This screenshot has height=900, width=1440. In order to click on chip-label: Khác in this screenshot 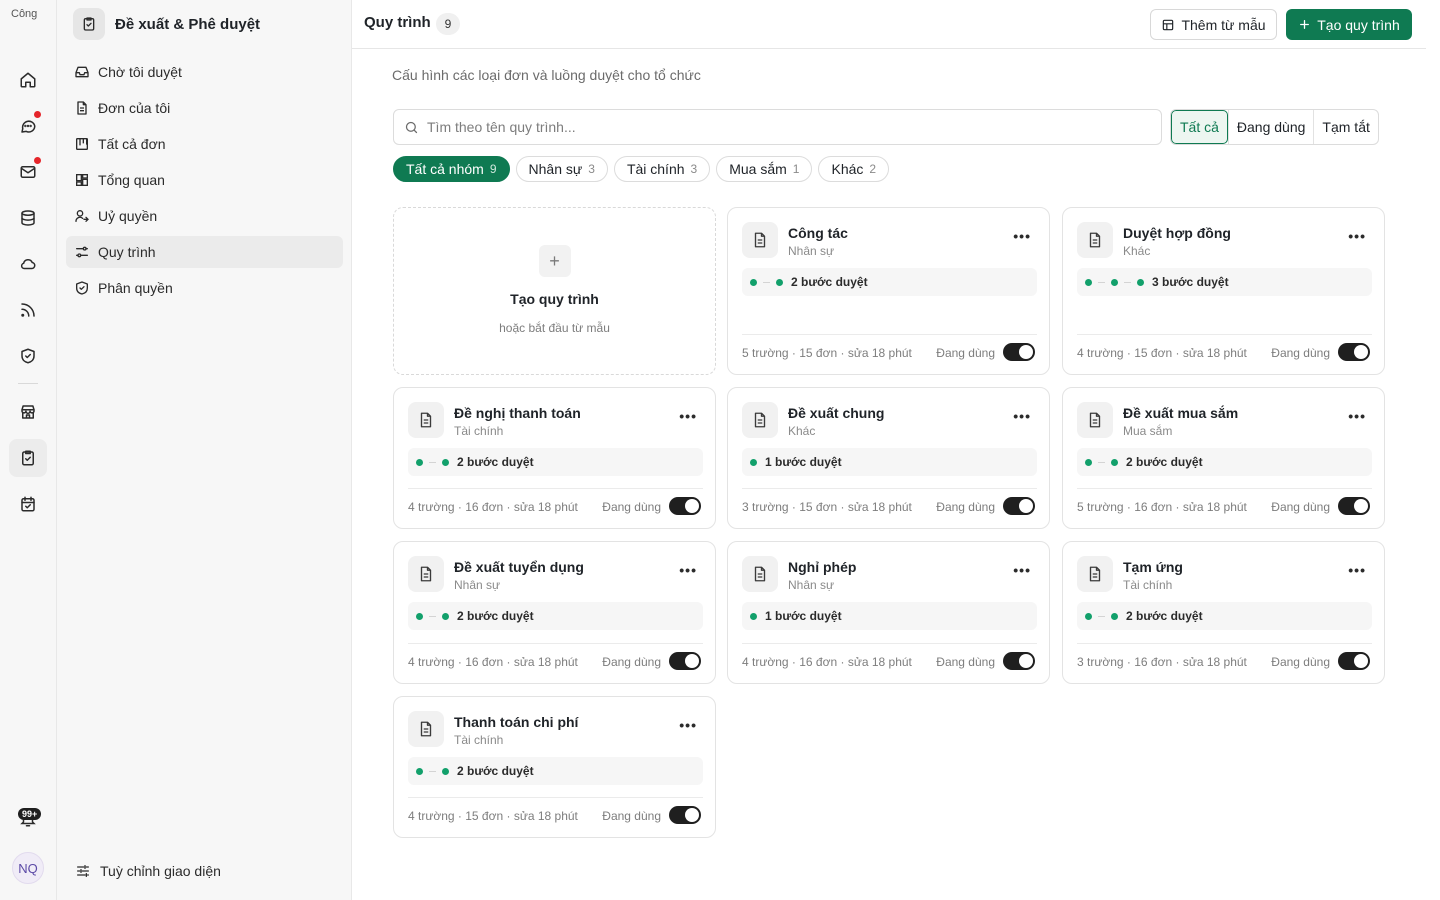, I will do `click(847, 169)`.